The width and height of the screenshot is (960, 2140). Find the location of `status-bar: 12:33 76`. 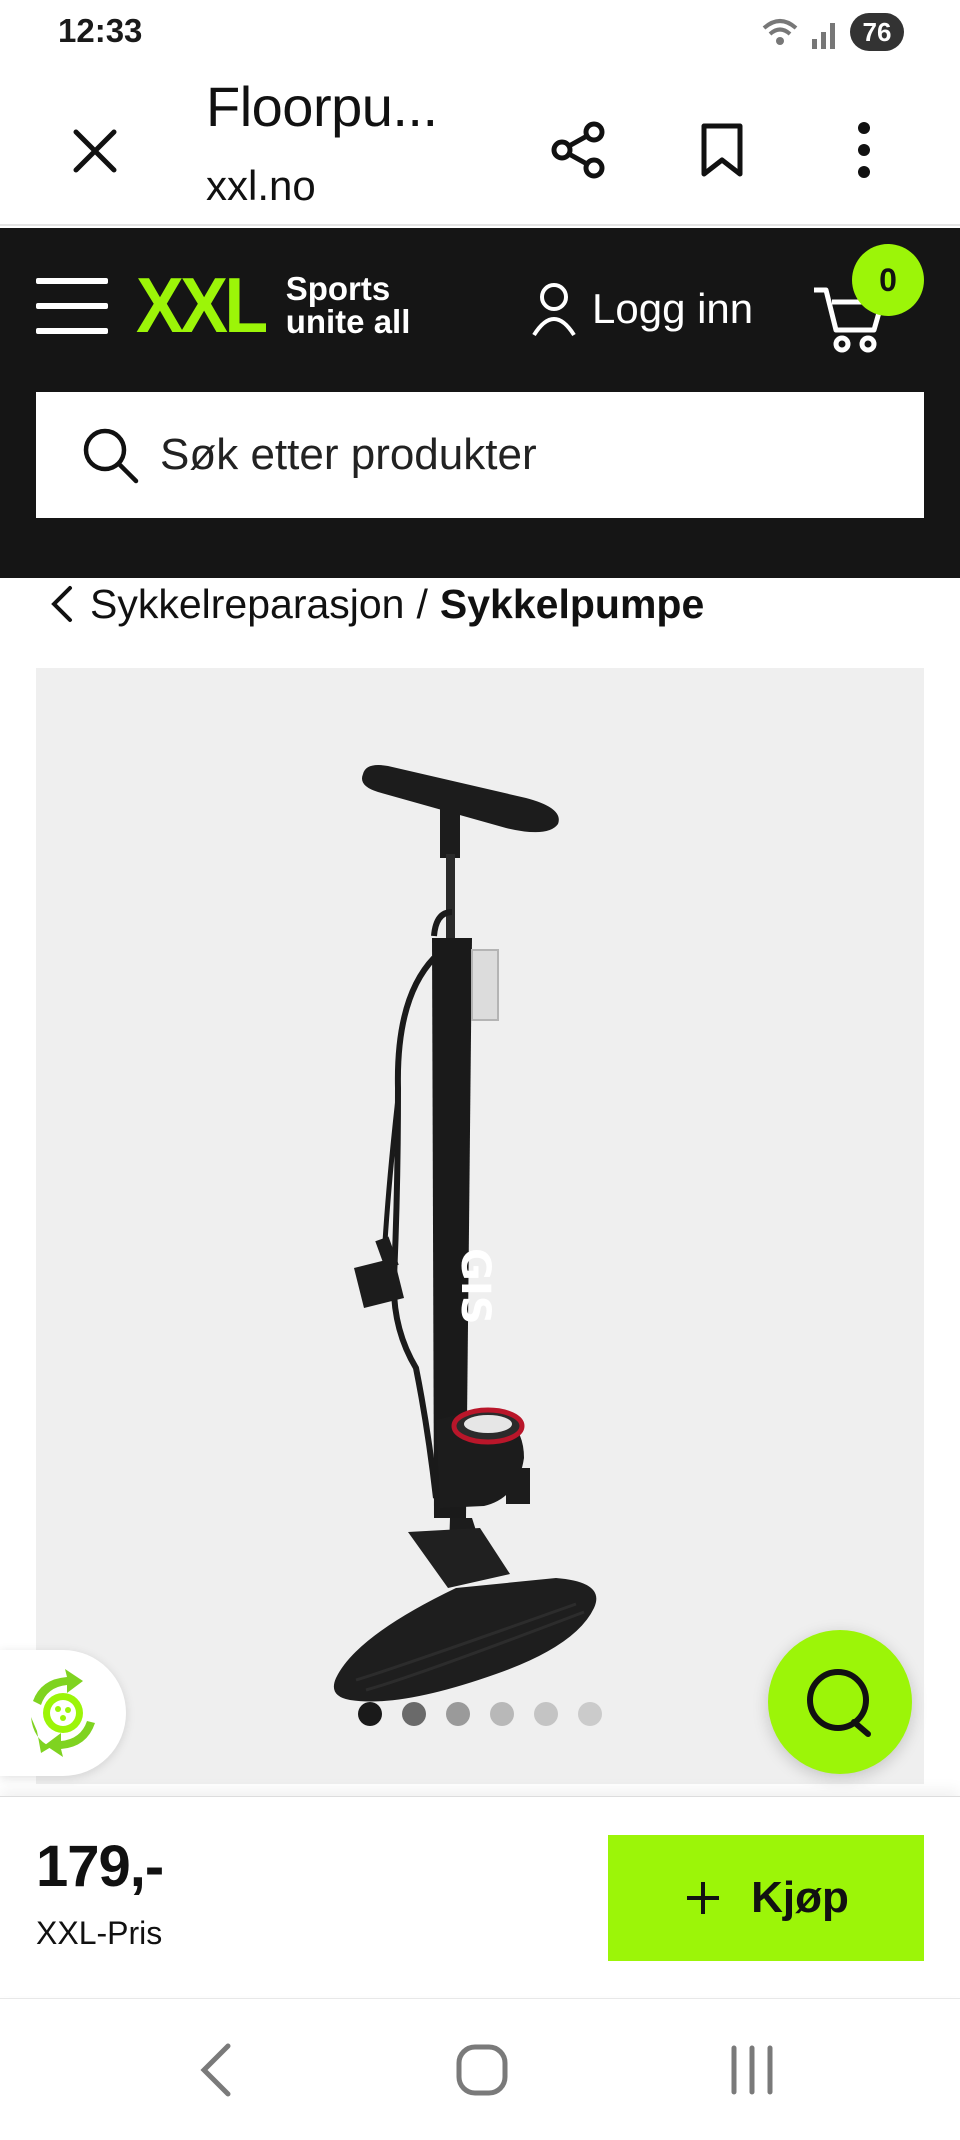

status-bar: 12:33 76 is located at coordinates (480, 31).